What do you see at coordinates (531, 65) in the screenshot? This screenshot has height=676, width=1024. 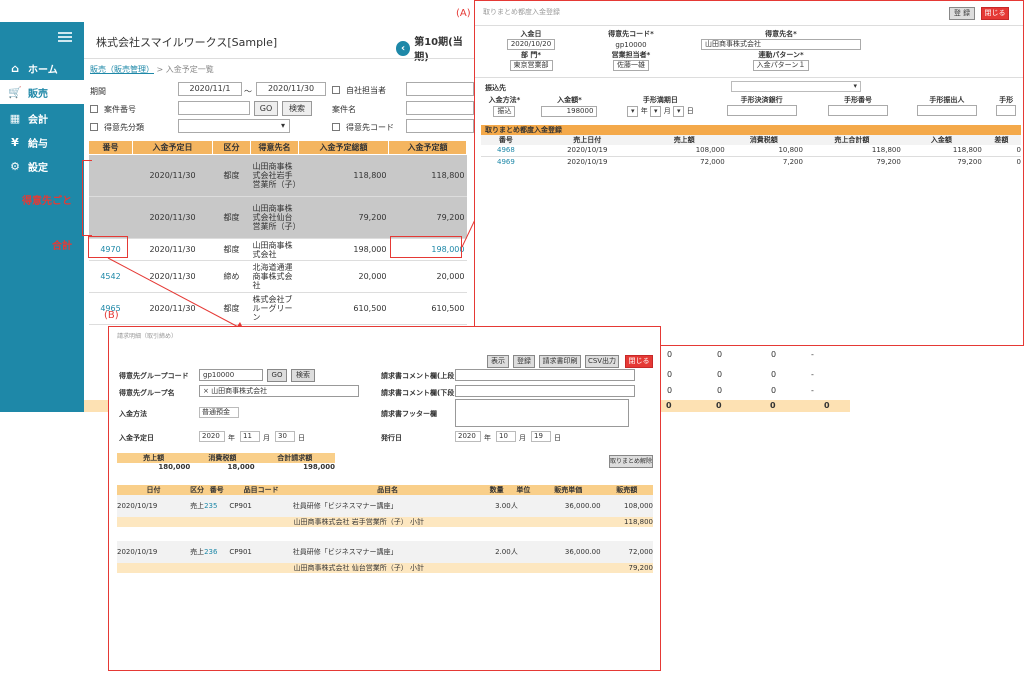 I see `department-select: 東京営業部` at bounding box center [531, 65].